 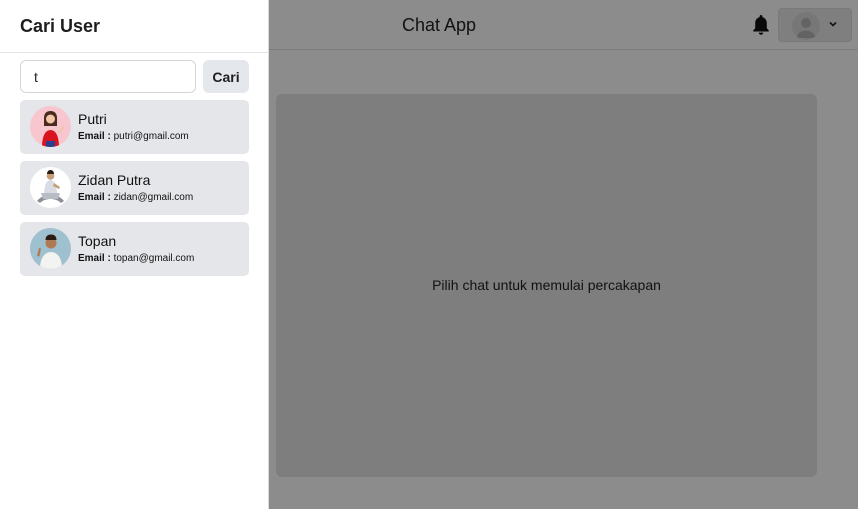 What do you see at coordinates (134, 249) in the screenshot?
I see `user-list-item: Topan Email : topan@gmail.com` at bounding box center [134, 249].